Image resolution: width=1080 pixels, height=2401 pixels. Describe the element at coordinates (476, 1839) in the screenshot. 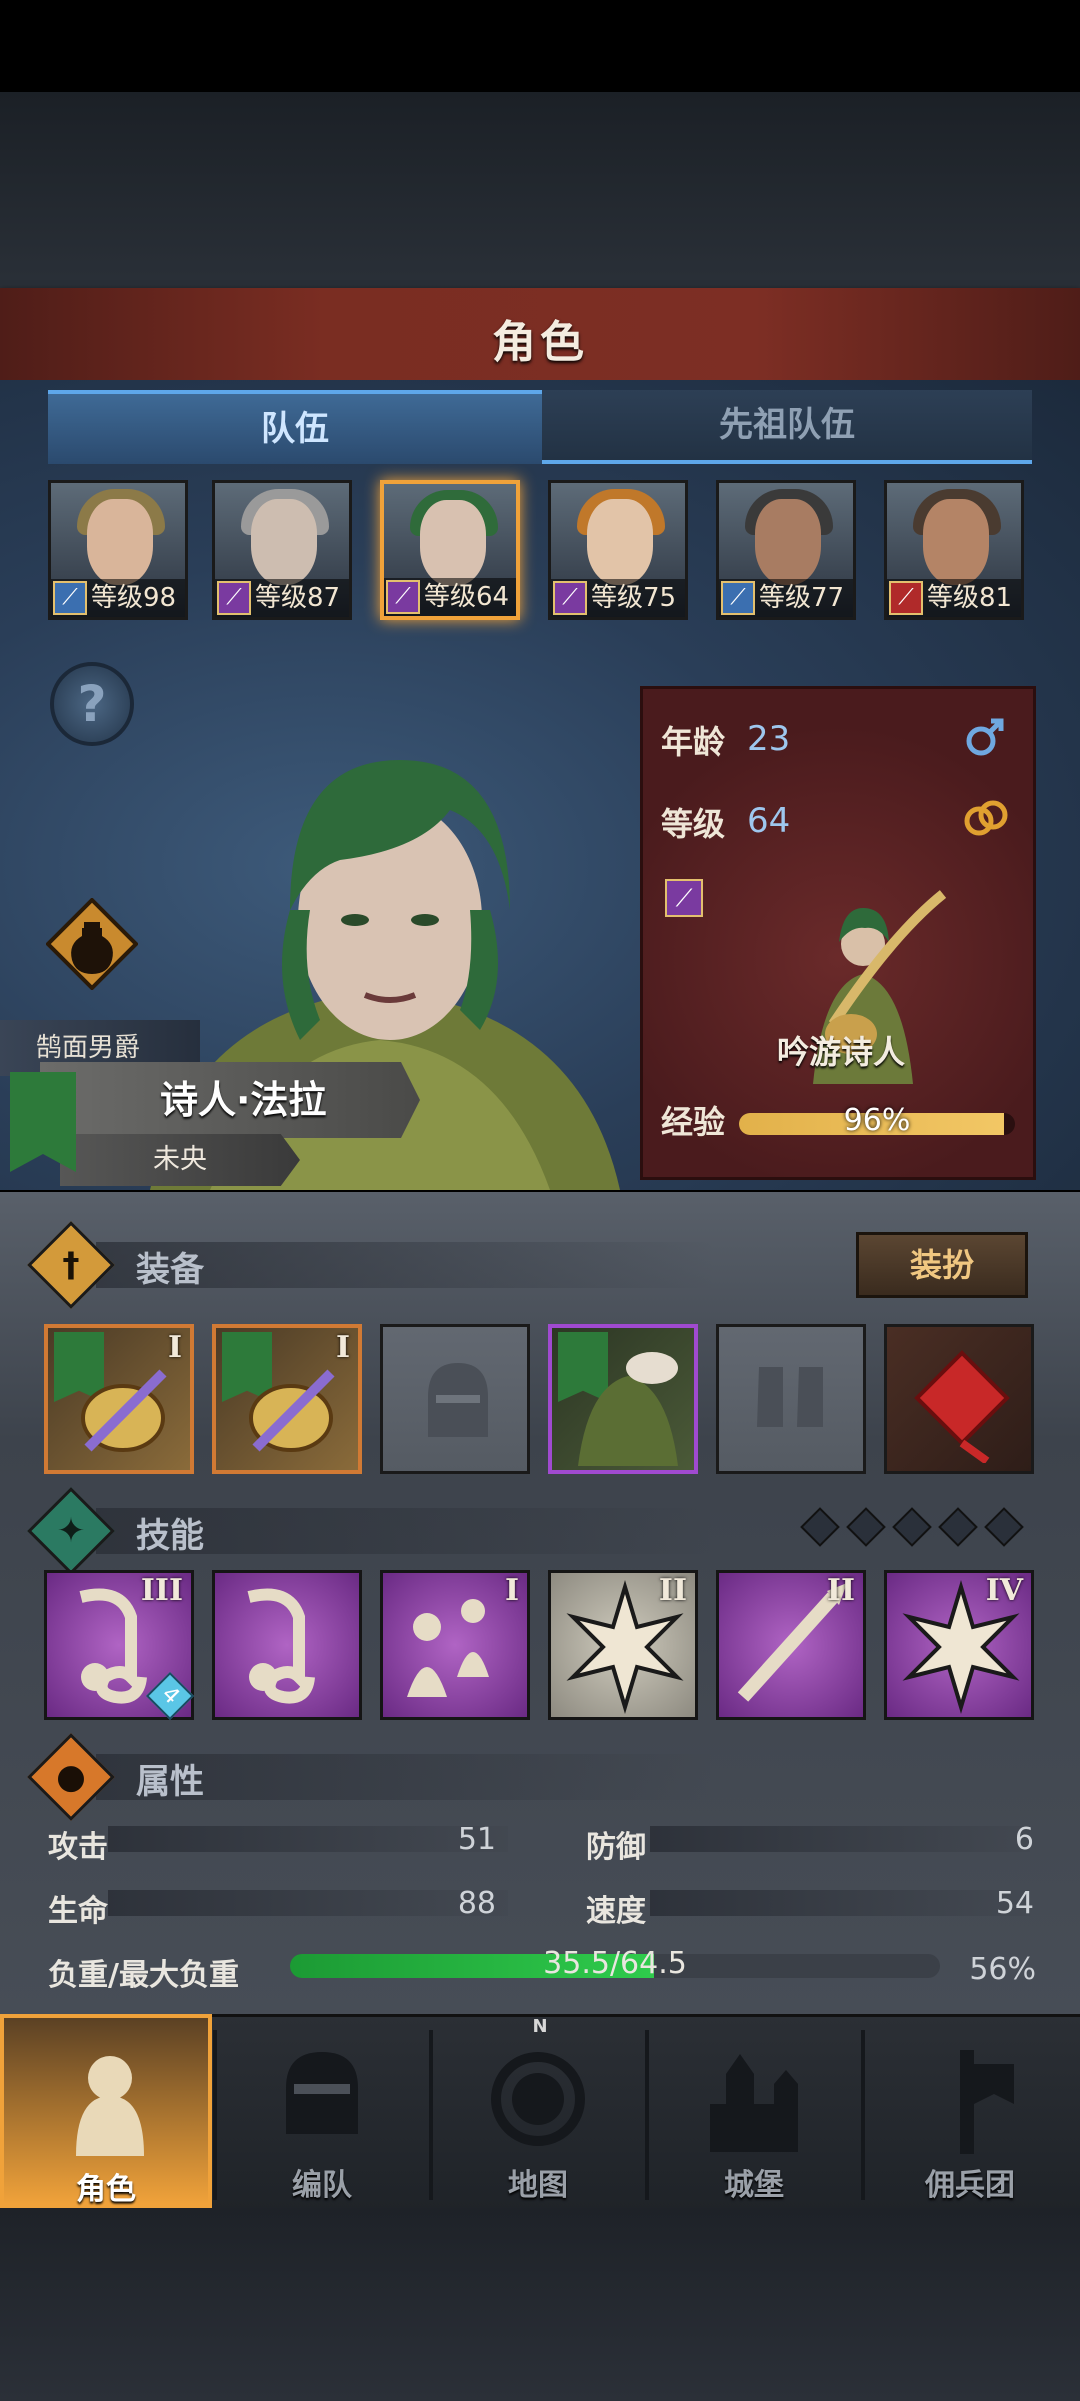

I see `attack-value: 51` at that location.